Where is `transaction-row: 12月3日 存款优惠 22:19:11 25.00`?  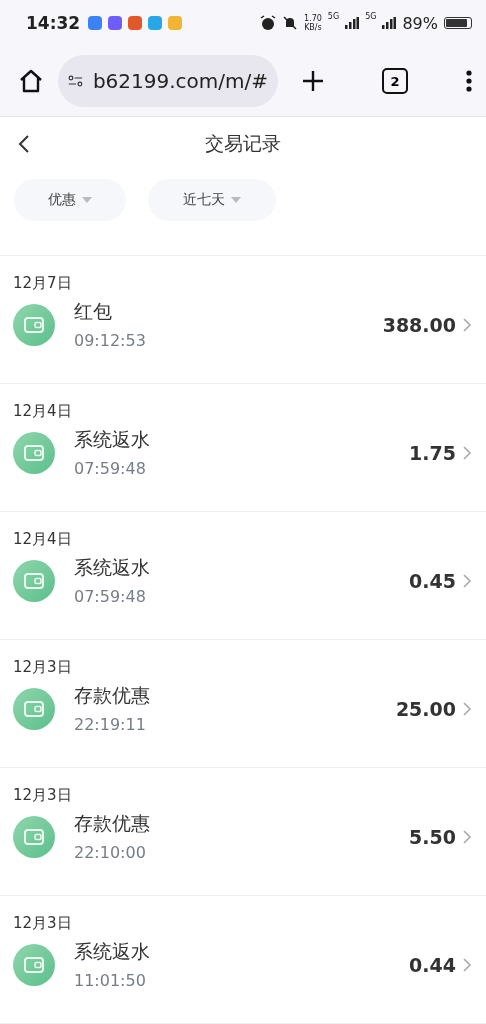 transaction-row: 12月3日 存款优惠 22:19:11 25.00 is located at coordinates (243, 704).